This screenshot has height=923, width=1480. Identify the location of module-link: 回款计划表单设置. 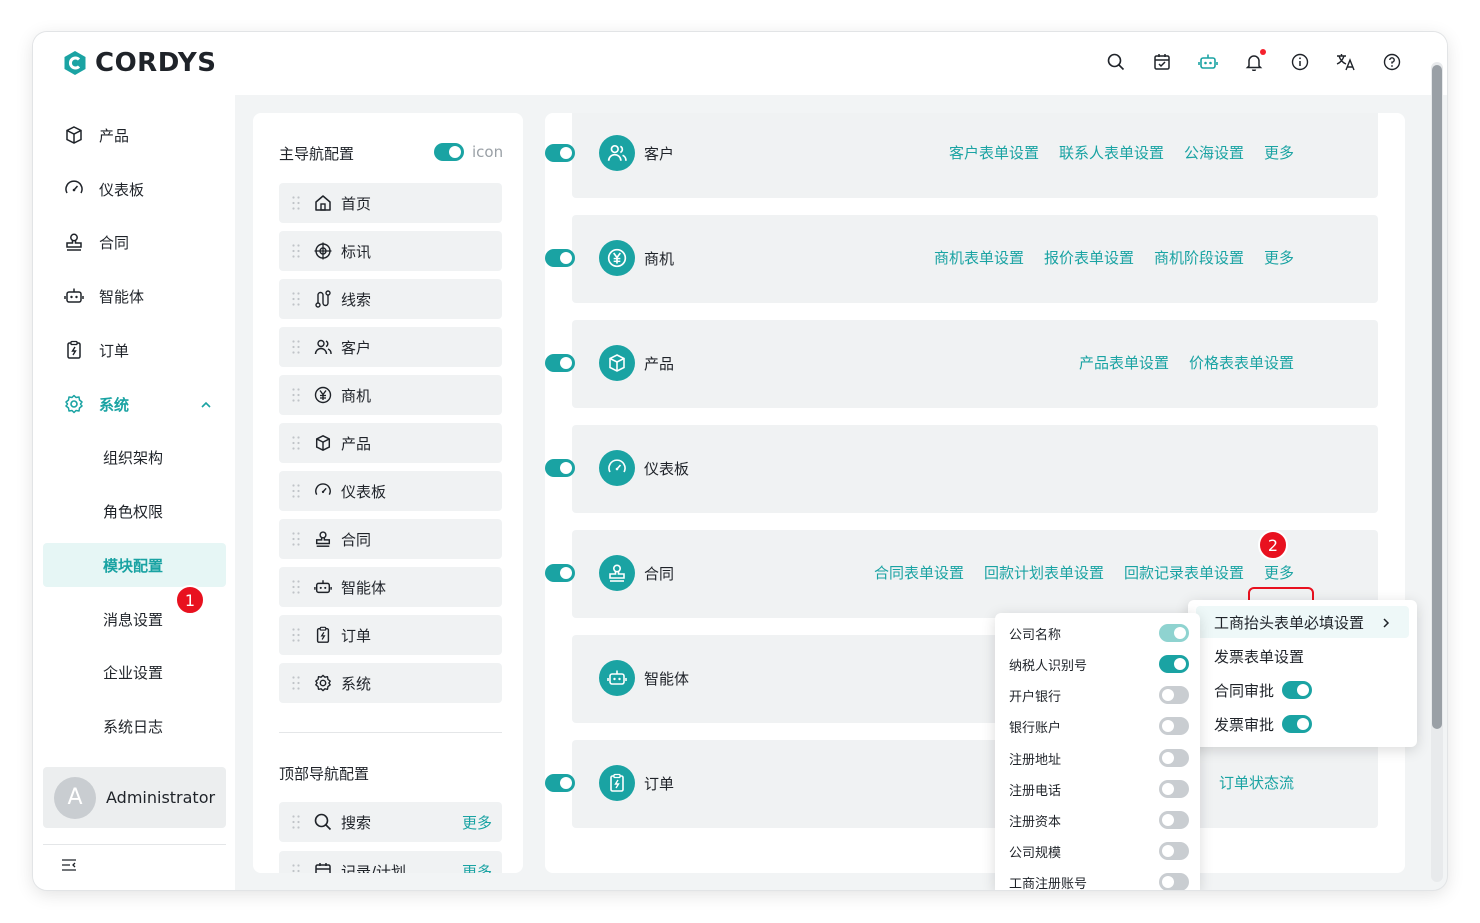
(1044, 572).